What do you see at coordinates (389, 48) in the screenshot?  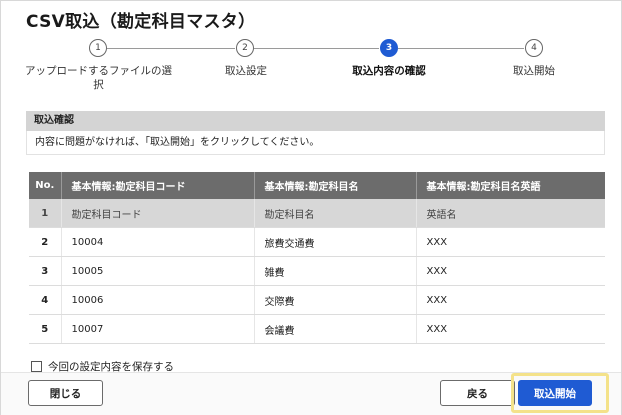 I see `step-3-circle: 3` at bounding box center [389, 48].